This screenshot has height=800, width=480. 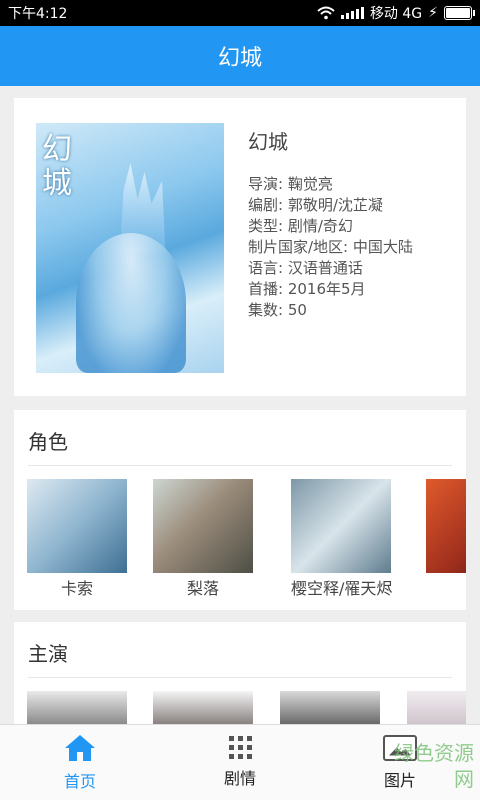 I want to click on movie-title: 幻城, so click(x=268, y=142).